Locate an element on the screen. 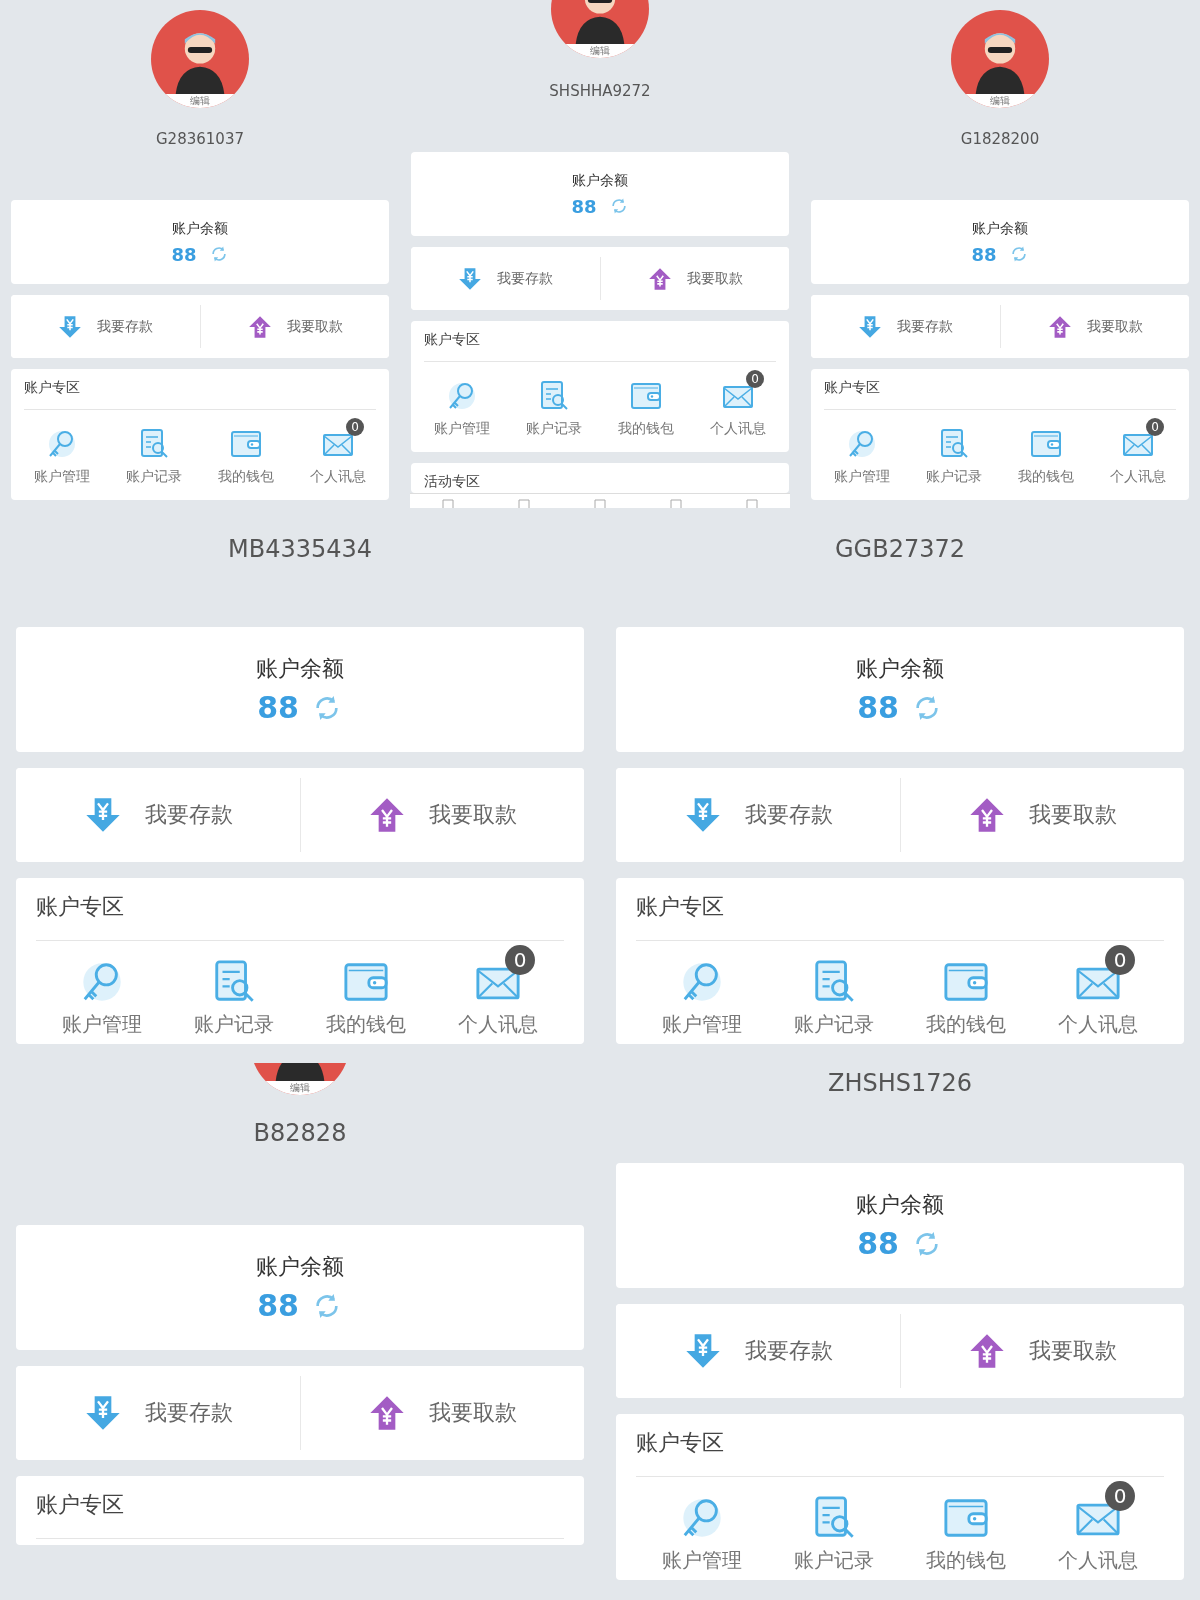 This screenshot has height=1600, width=1200. username: G28361037 is located at coordinates (200, 139).